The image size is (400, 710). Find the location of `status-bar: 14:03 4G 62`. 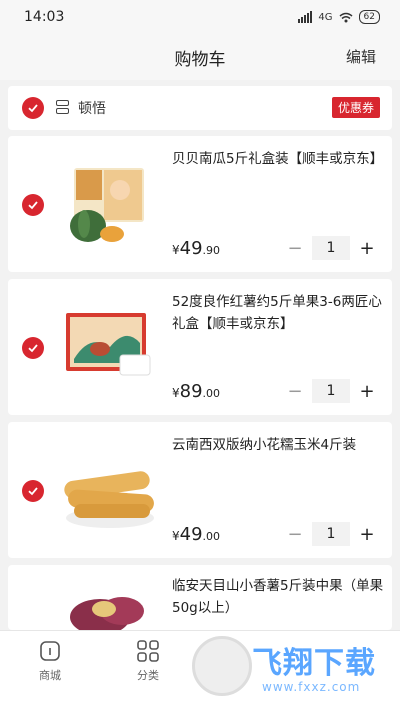

status-bar: 14:03 4G 62 is located at coordinates (200, 17).